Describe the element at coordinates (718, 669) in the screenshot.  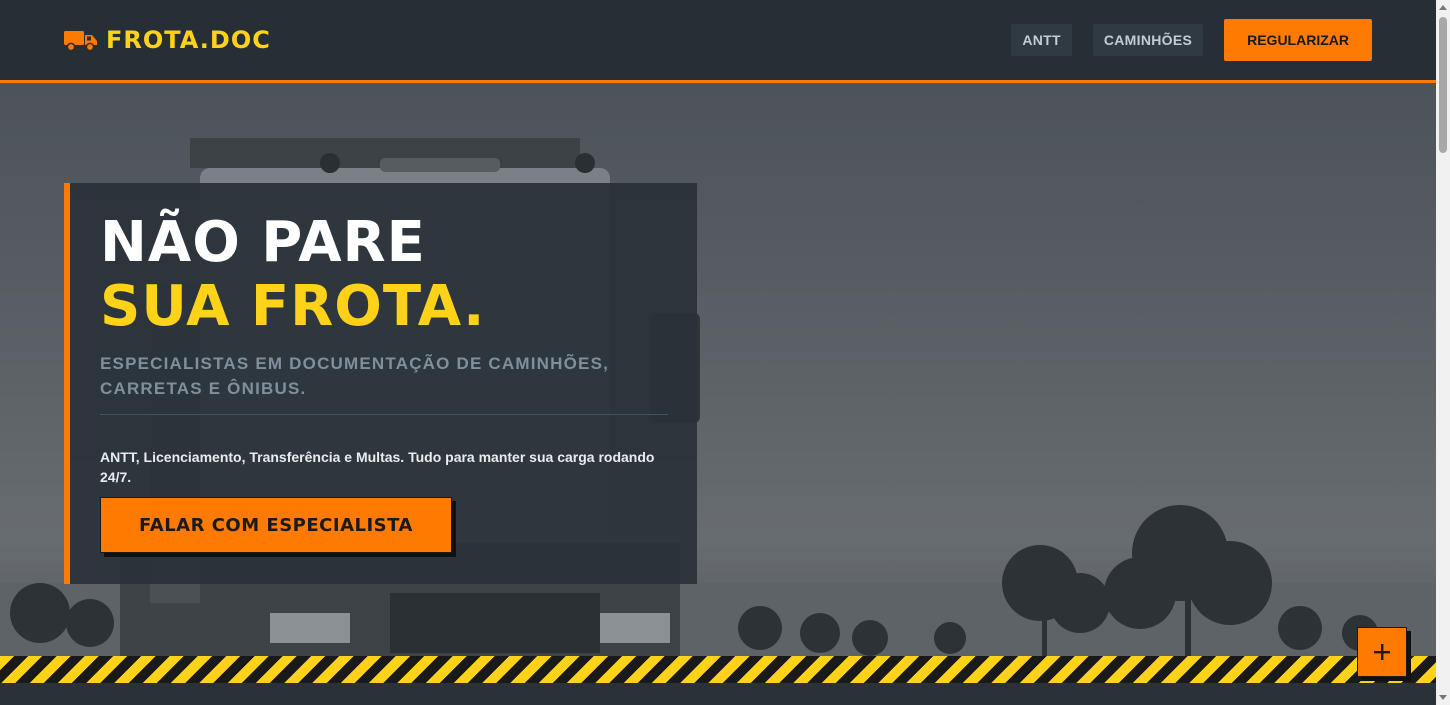
I see `hazard-stripes` at that location.